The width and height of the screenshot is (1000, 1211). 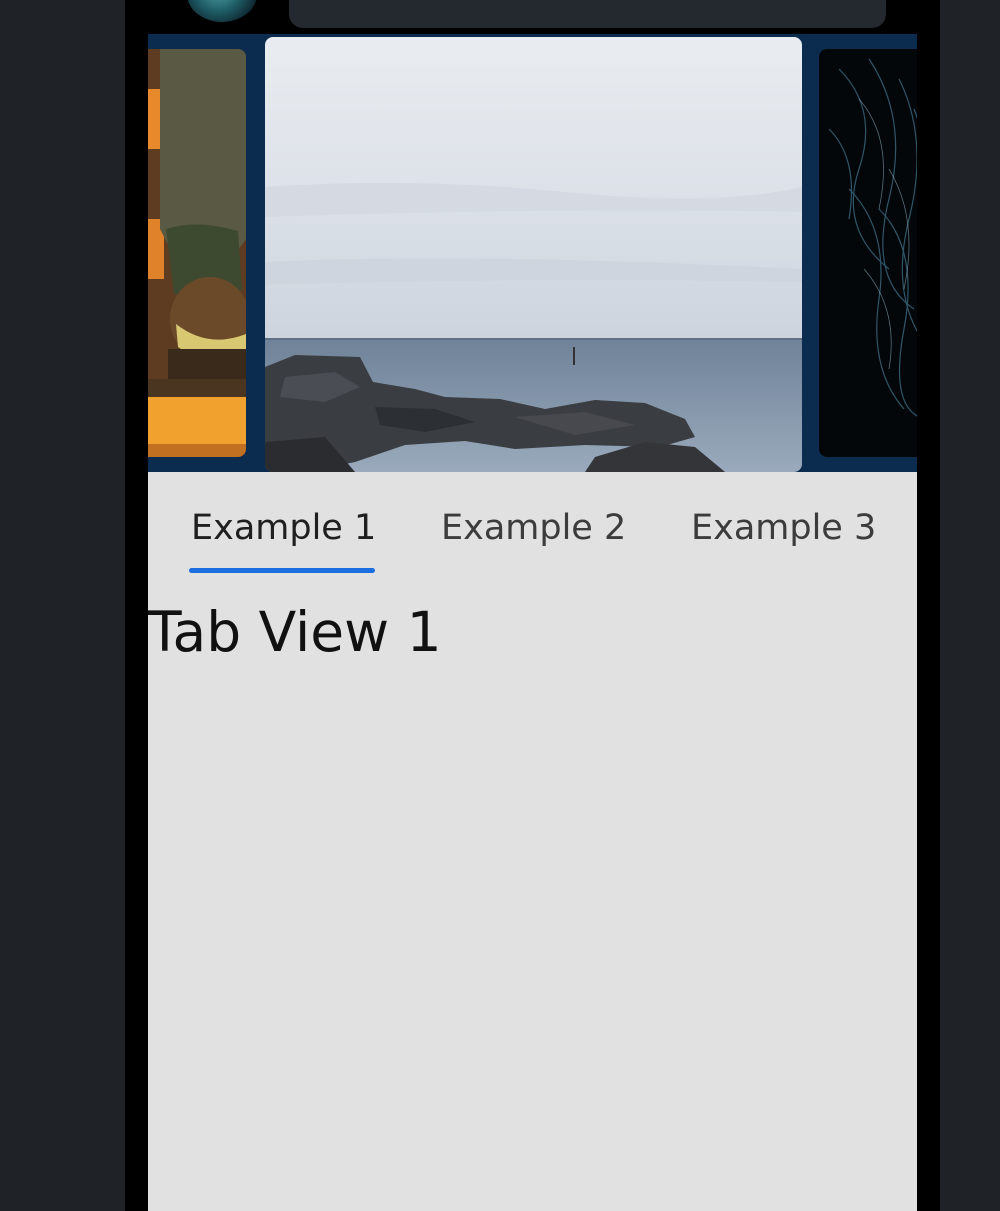 What do you see at coordinates (295, 632) in the screenshot?
I see `tab-view-title: Tab View 1` at bounding box center [295, 632].